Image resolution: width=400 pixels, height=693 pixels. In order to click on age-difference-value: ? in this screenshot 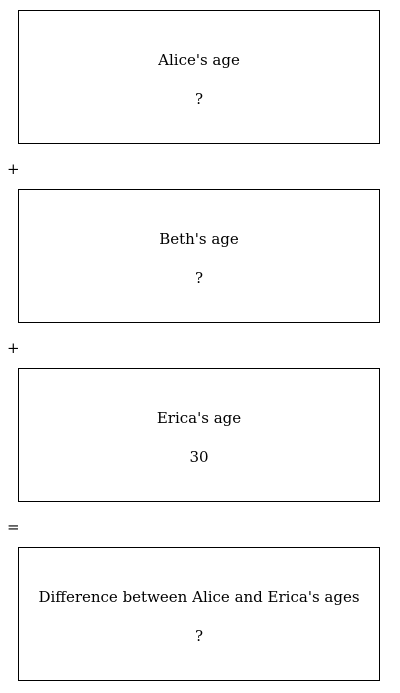, I will do `click(199, 636)`.